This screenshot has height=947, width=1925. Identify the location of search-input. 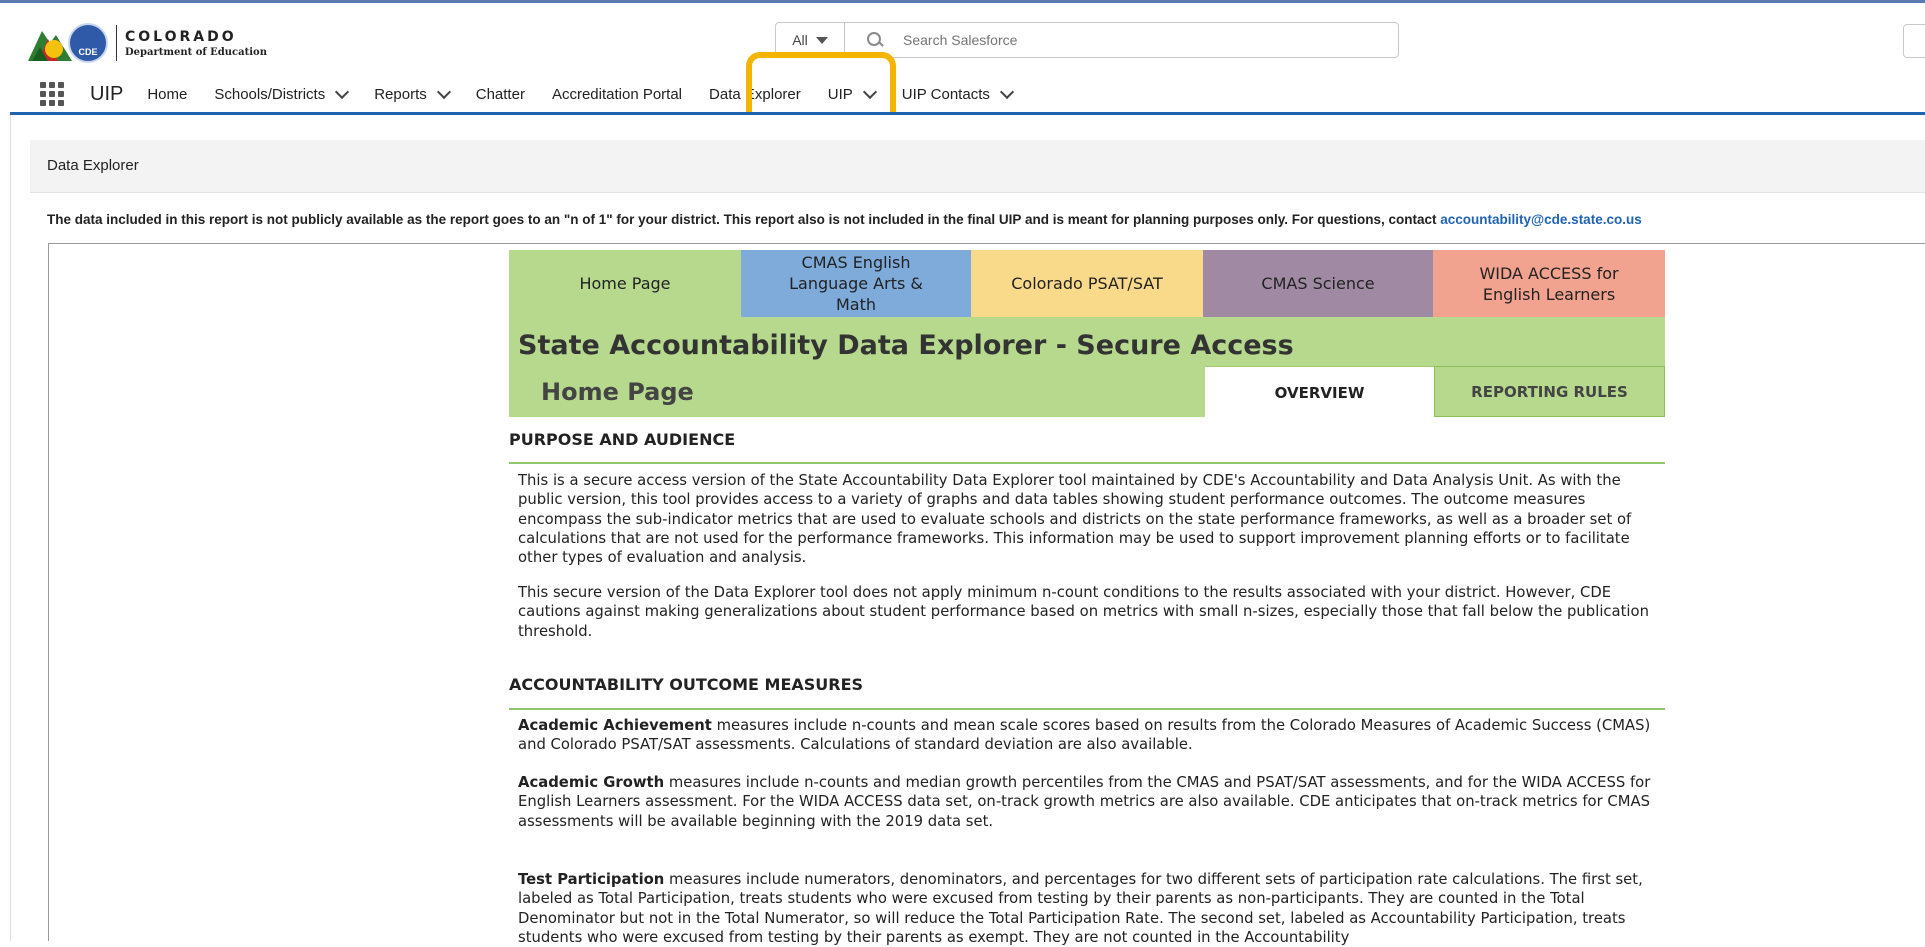
(1143, 40).